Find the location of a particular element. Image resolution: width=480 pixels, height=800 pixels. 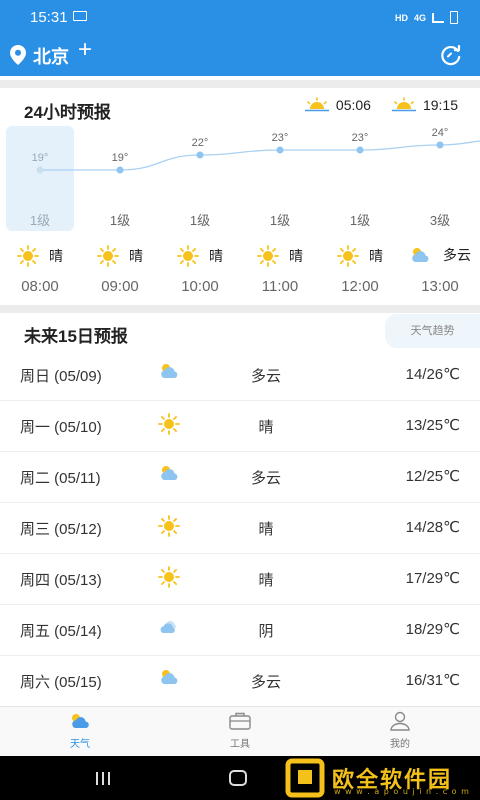

watermark: 欧全软件园 w w w . a p o u j i n . c o m is located at coordinates (380, 778).